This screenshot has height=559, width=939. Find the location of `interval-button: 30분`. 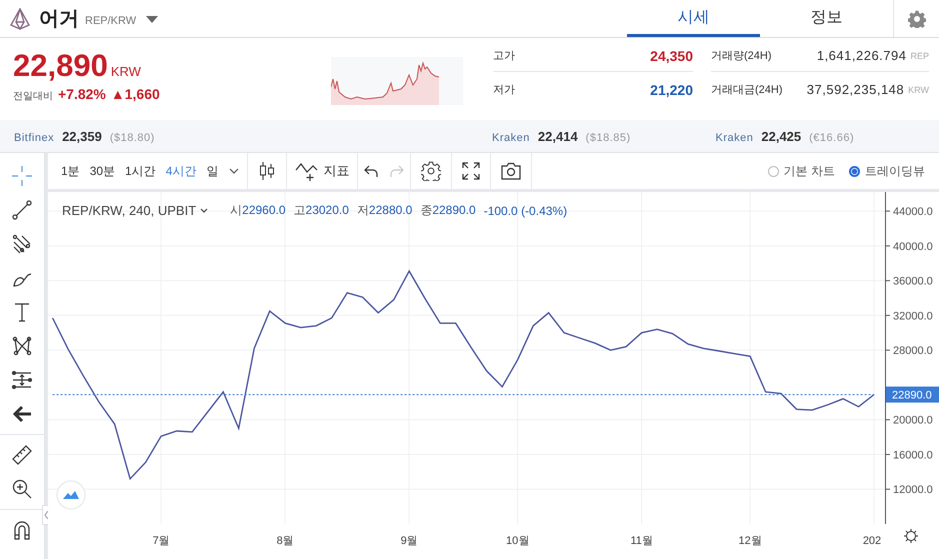

interval-button: 30분 is located at coordinates (102, 171).